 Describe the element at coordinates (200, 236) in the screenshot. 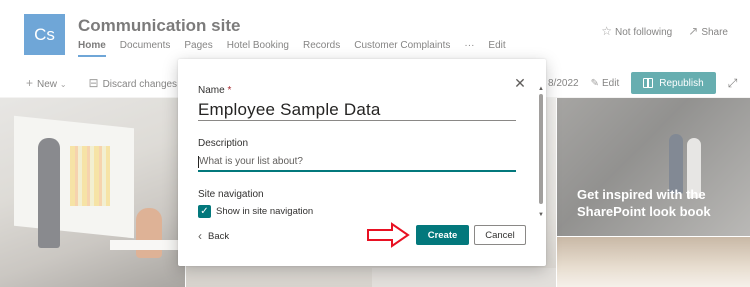

I see `chevron-left-icon: ‹` at that location.